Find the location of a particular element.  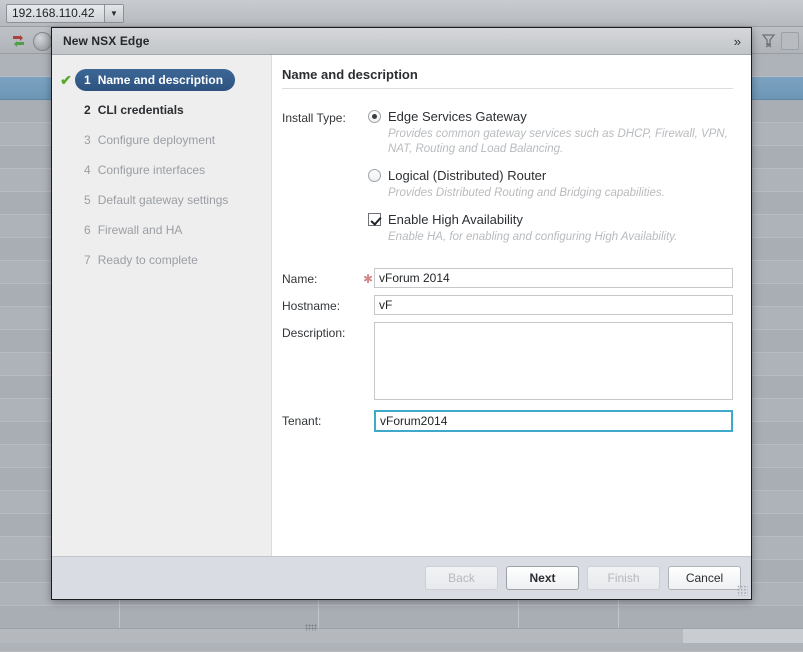

globe-icon is located at coordinates (42, 41).